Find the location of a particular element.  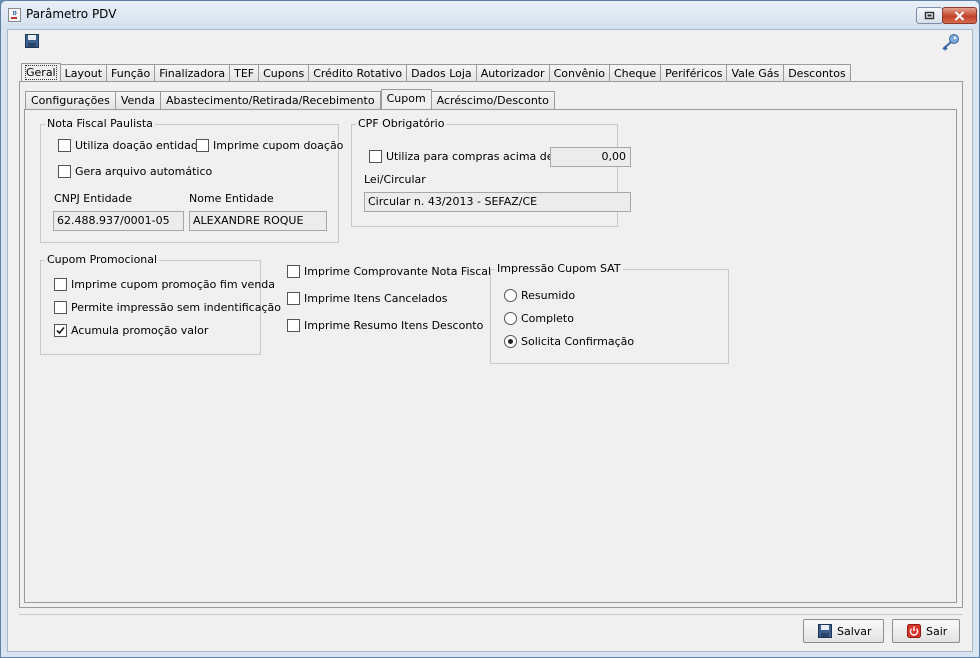

tab-cupons: Cupons is located at coordinates (284, 73).